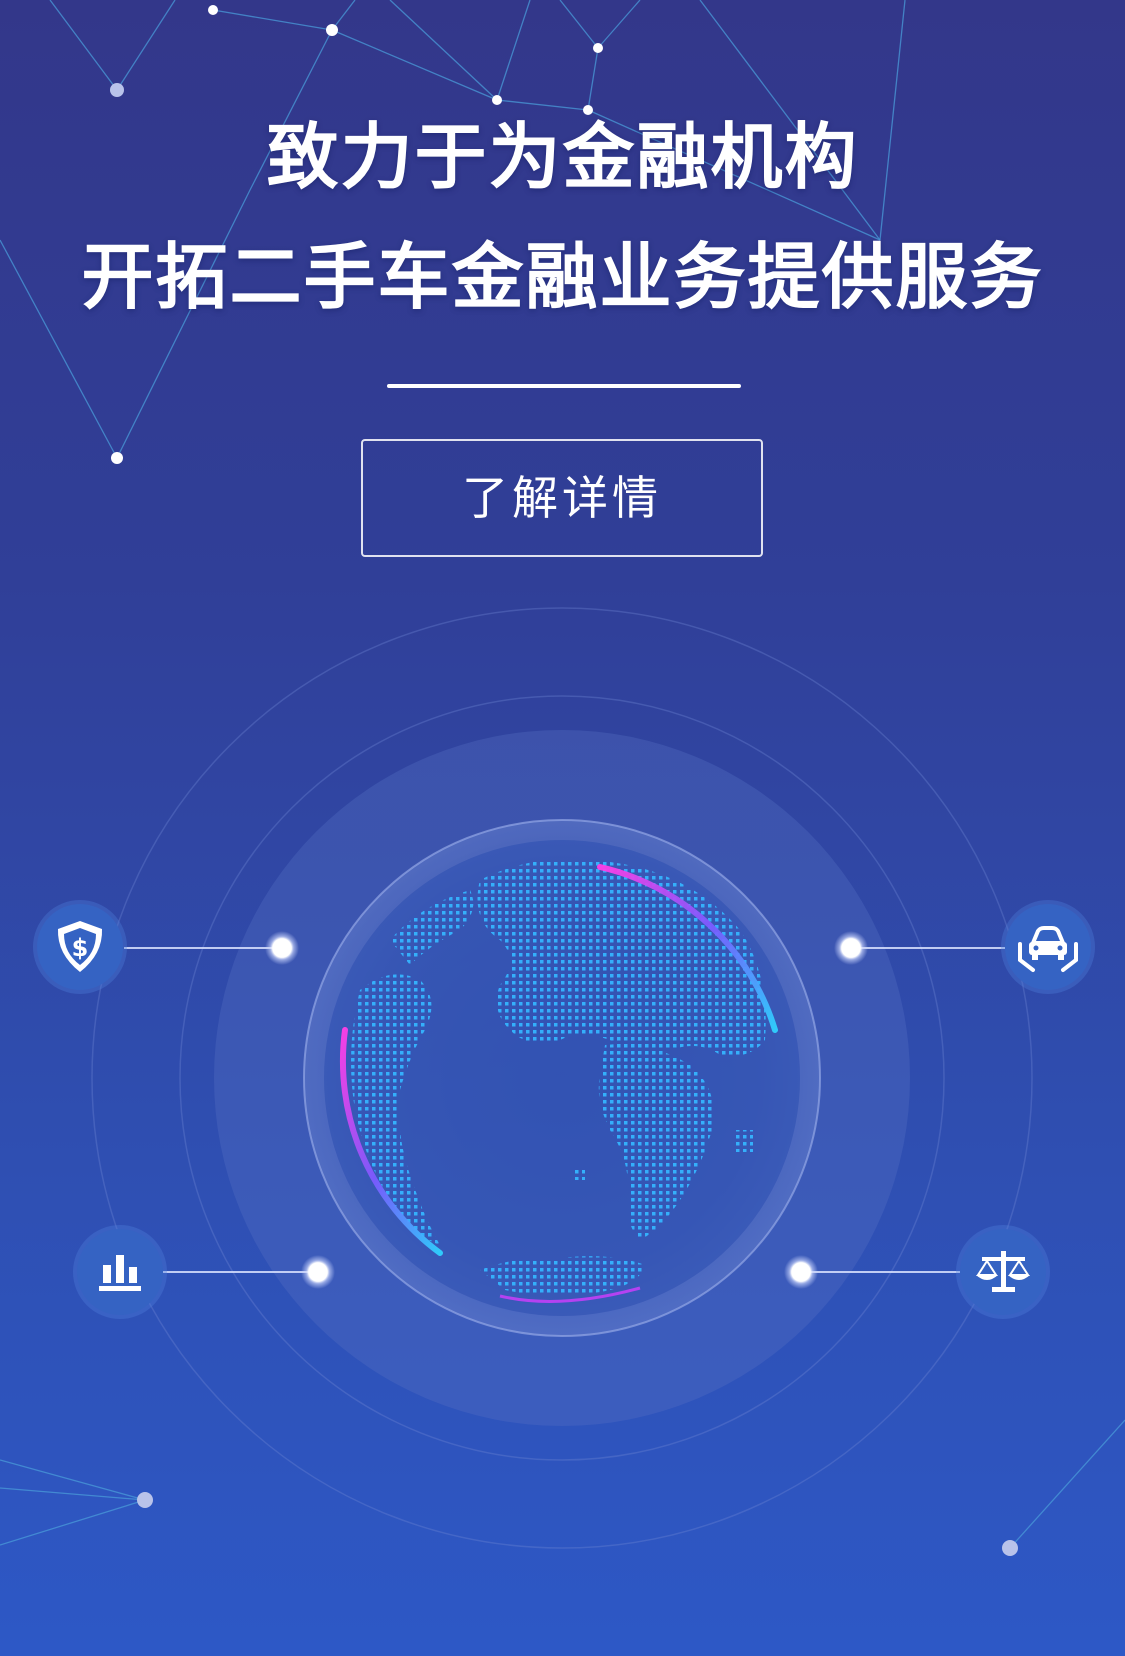 This screenshot has width=1125, height=1656. I want to click on headline-line-2: 开拓二手车金融业务提供服务, so click(562, 277).